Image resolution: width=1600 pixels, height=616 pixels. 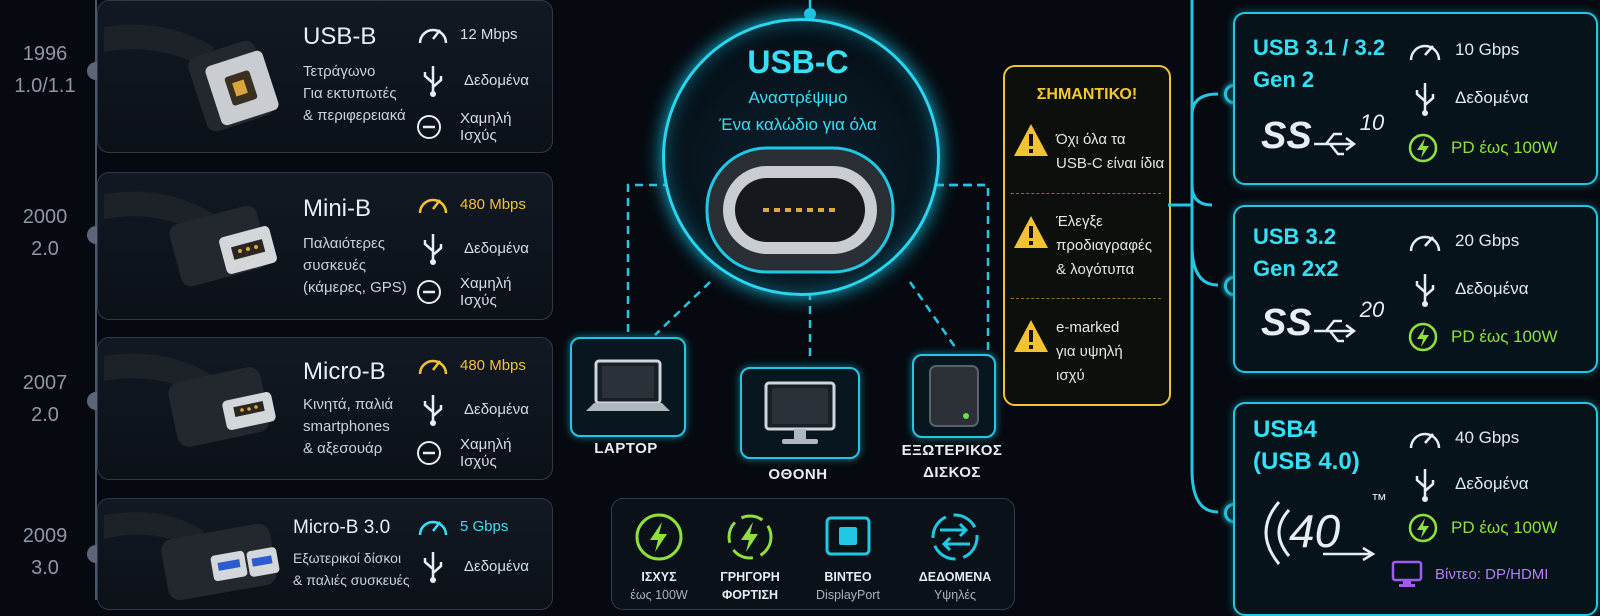 What do you see at coordinates (1469, 574) in the screenshot?
I see `video-row: Βίντεο: DP/HDMI` at bounding box center [1469, 574].